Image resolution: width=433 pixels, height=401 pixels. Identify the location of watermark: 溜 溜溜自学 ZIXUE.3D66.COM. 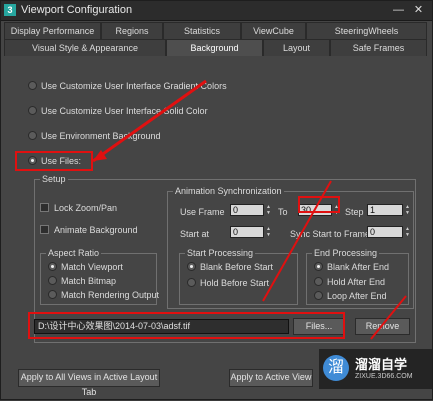
(376, 369).